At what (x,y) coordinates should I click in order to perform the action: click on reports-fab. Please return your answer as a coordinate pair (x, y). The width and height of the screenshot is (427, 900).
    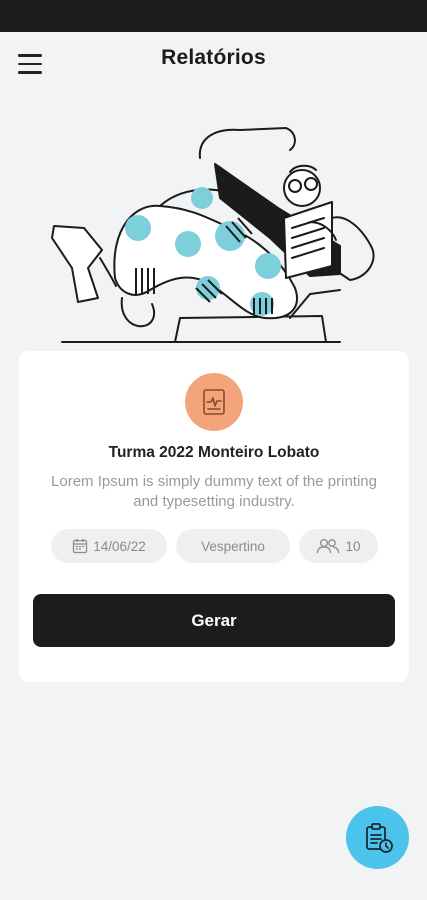
    Looking at the image, I should click on (377, 837).